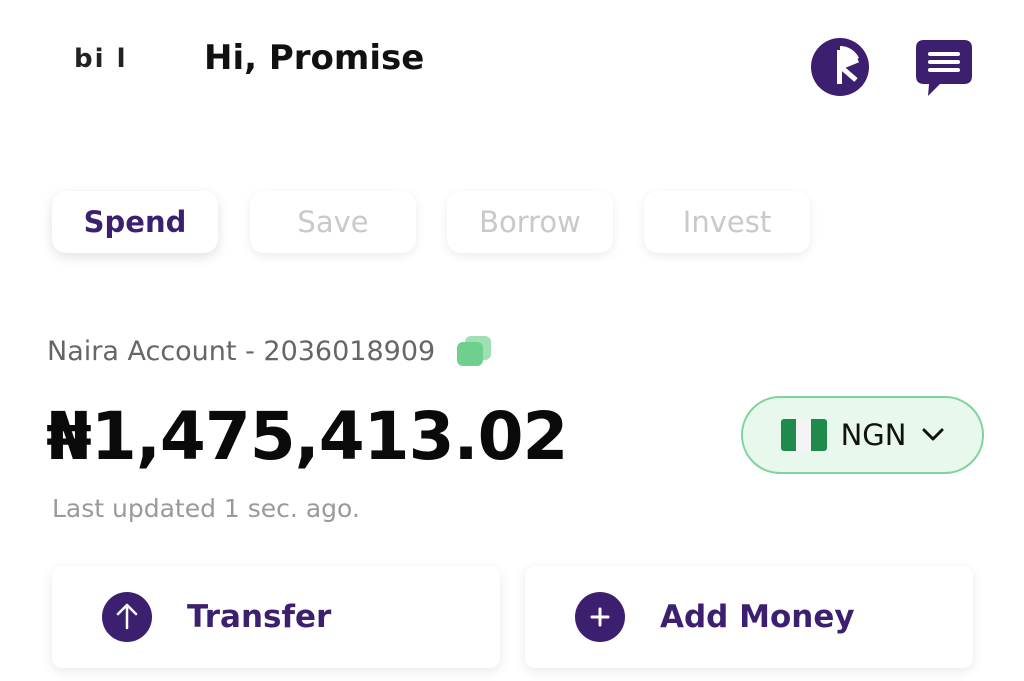 The width and height of the screenshot is (1024, 681). I want to click on copy-icon, so click(474, 351).